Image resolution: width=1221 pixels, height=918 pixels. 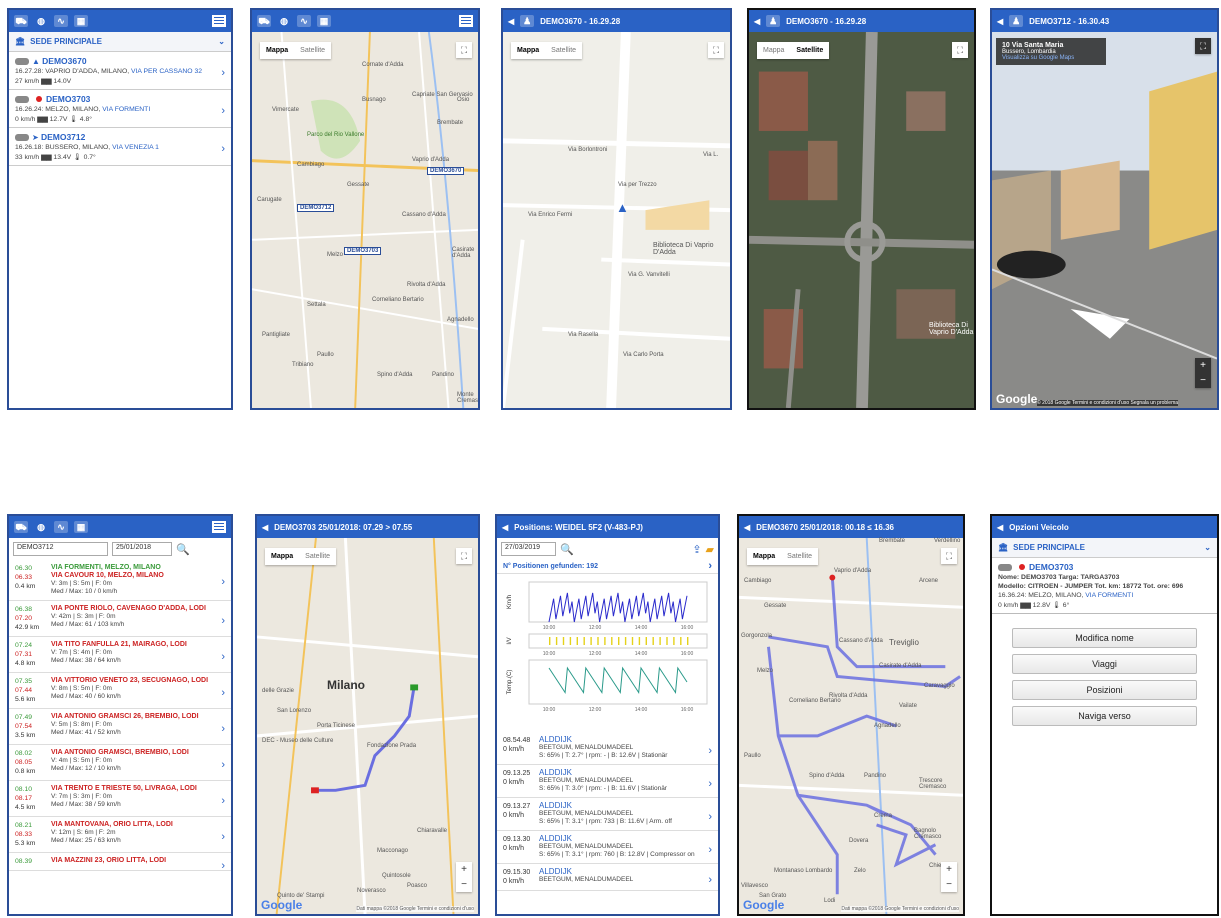 What do you see at coordinates (363, 251) in the screenshot?
I see `vehicle-marker: DEMO3703` at bounding box center [363, 251].